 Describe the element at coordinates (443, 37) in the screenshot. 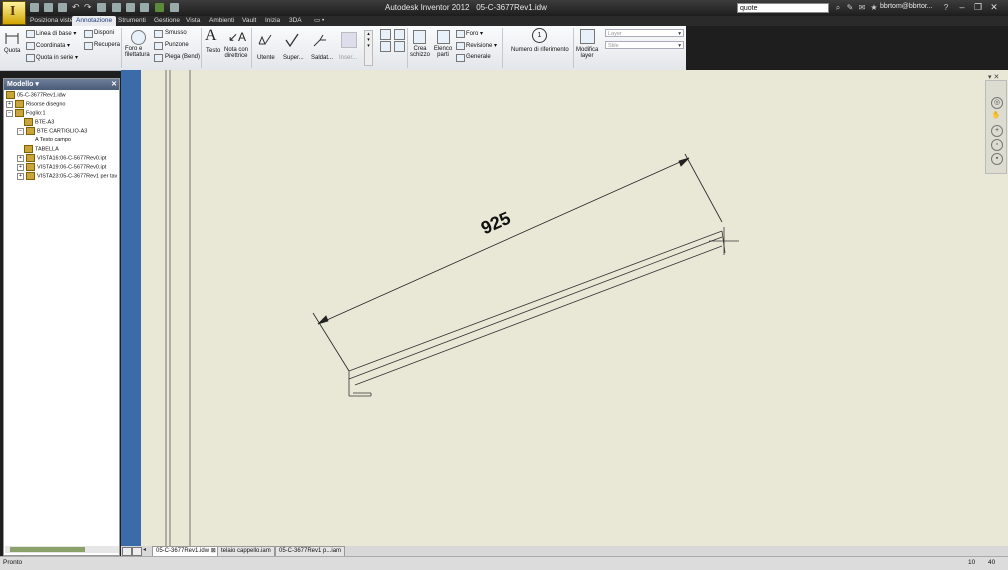

I see `parts-list-icon` at that location.